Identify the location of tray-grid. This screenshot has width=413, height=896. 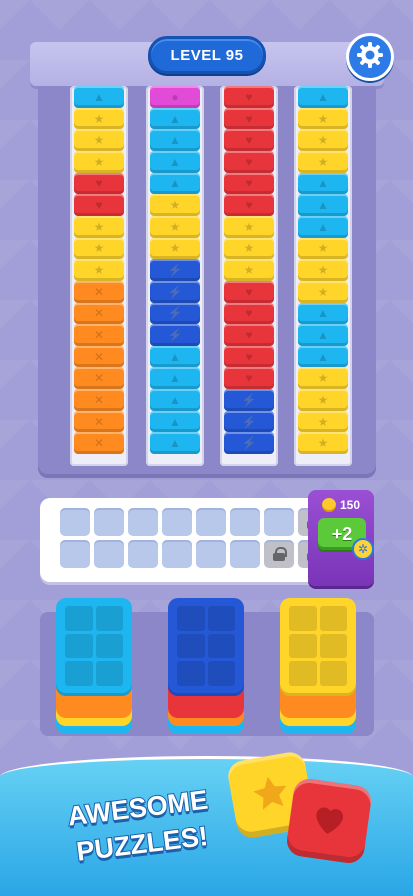
(206, 646).